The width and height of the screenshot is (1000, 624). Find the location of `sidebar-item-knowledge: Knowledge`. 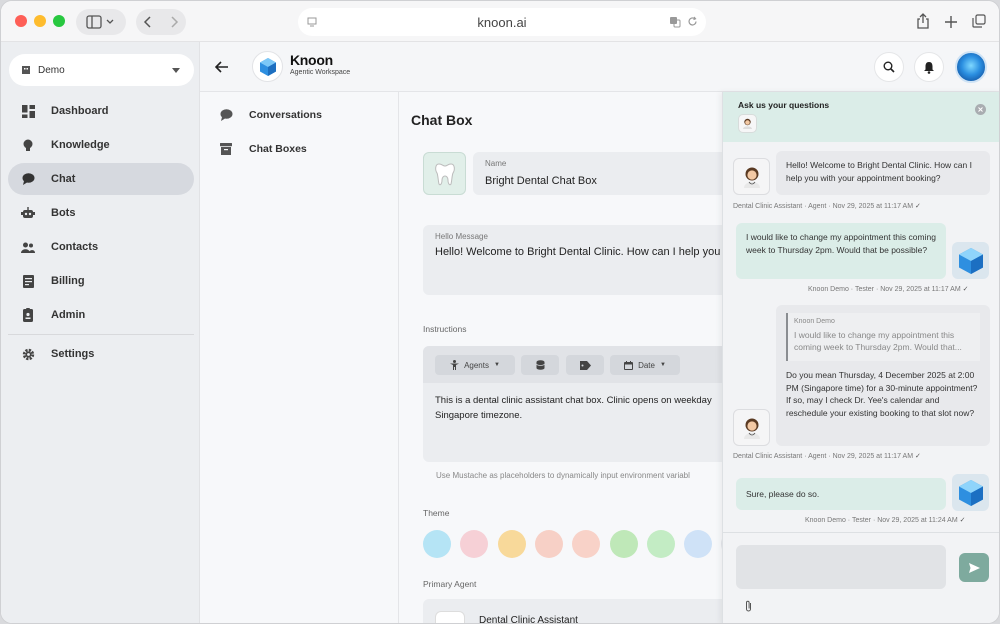

sidebar-item-knowledge: Knowledge is located at coordinates (101, 145).